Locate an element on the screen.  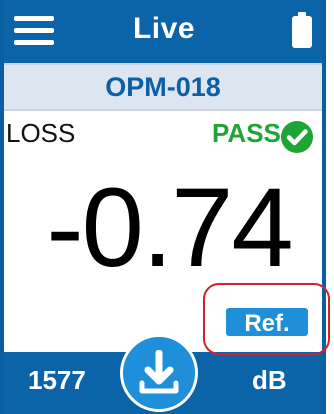
device-name-bar: OPM-018 is located at coordinates (163, 87).